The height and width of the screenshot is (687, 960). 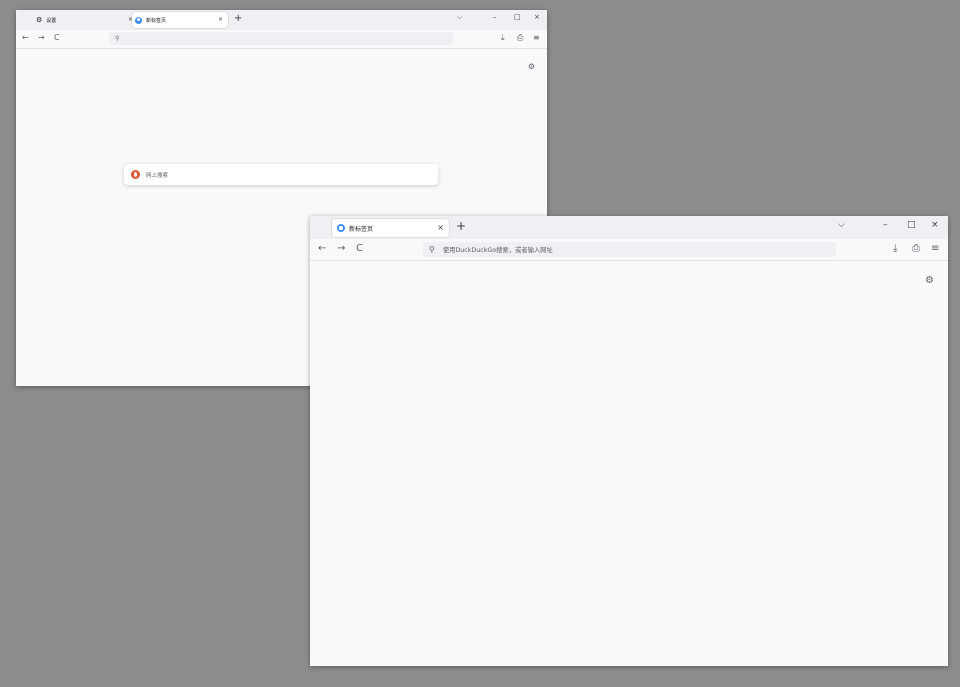 I want to click on tab-bar: ⚙ 设置 × 新标签页 × + ⌵ – □ ×, so click(x=281, y=20).